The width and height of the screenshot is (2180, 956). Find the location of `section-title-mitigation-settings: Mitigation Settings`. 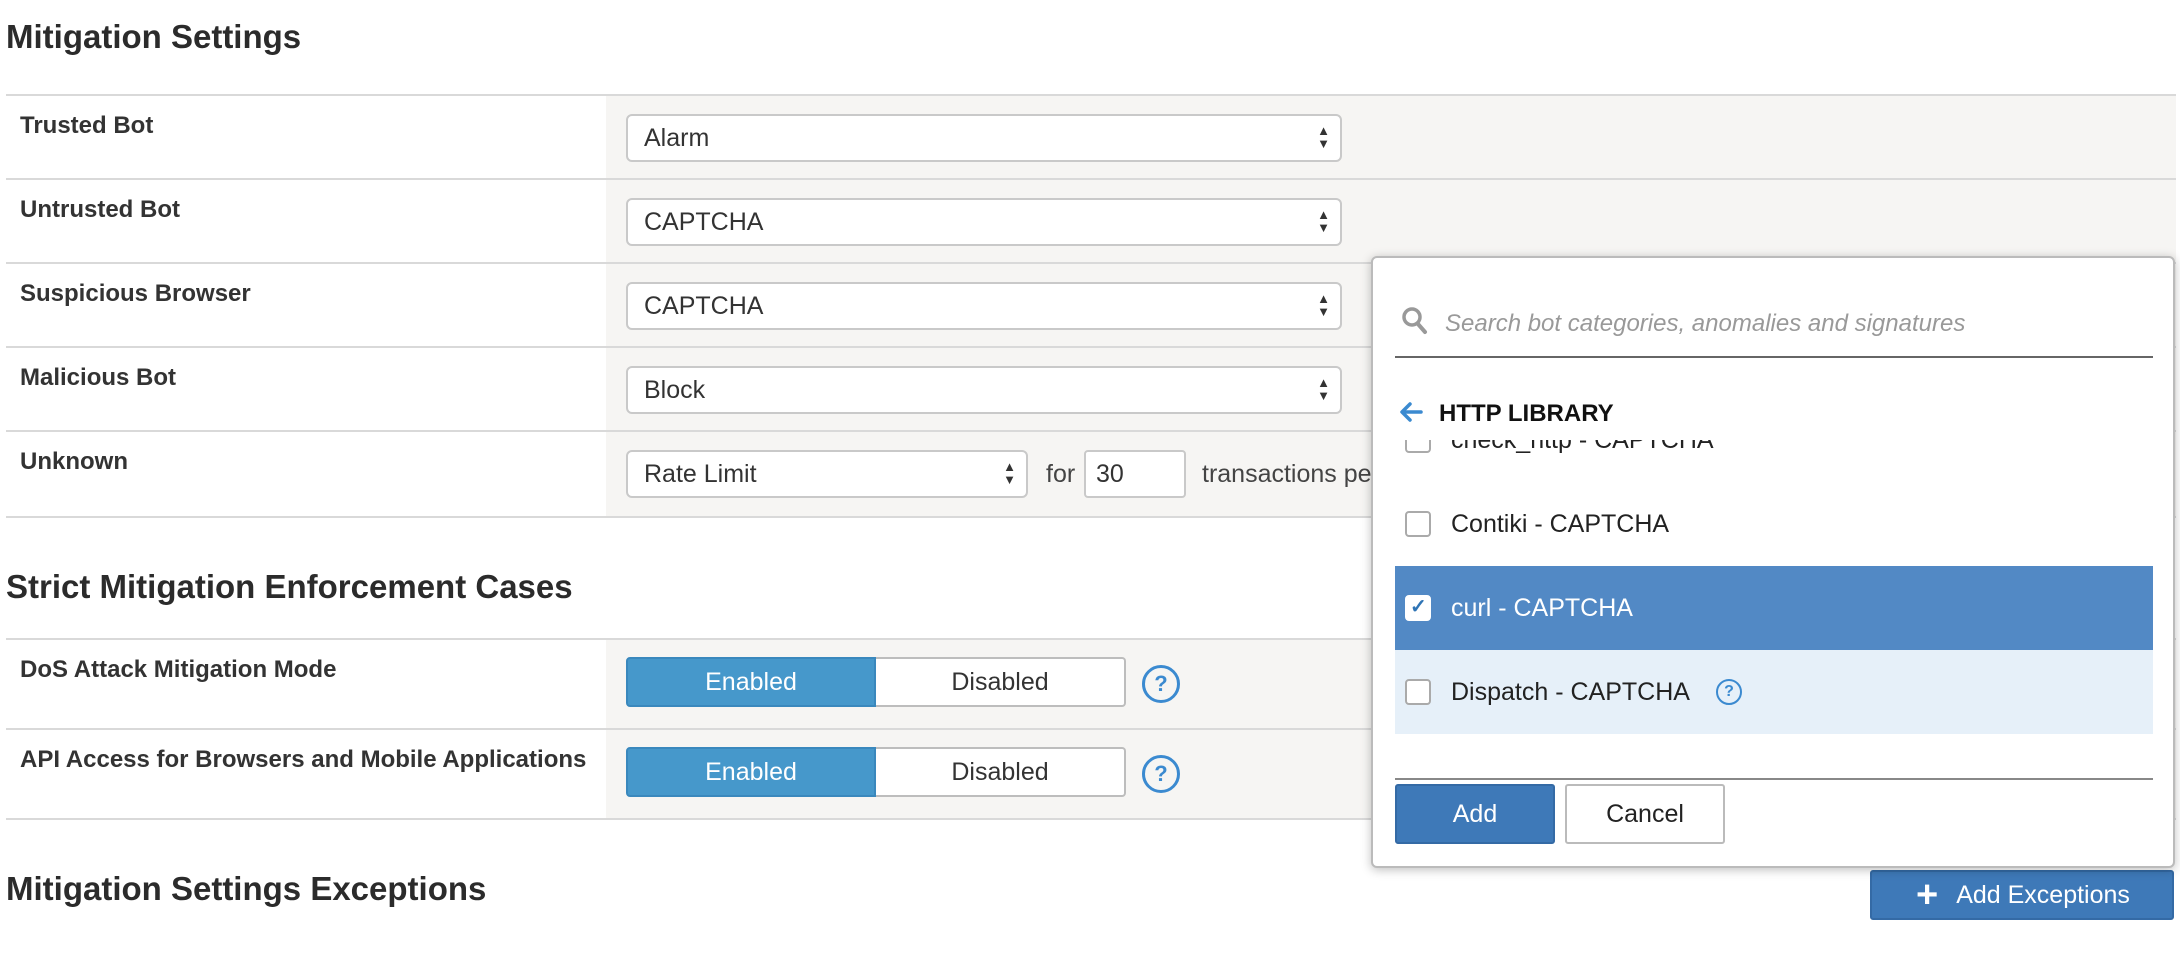

section-title-mitigation-settings: Mitigation Settings is located at coordinates (154, 36).